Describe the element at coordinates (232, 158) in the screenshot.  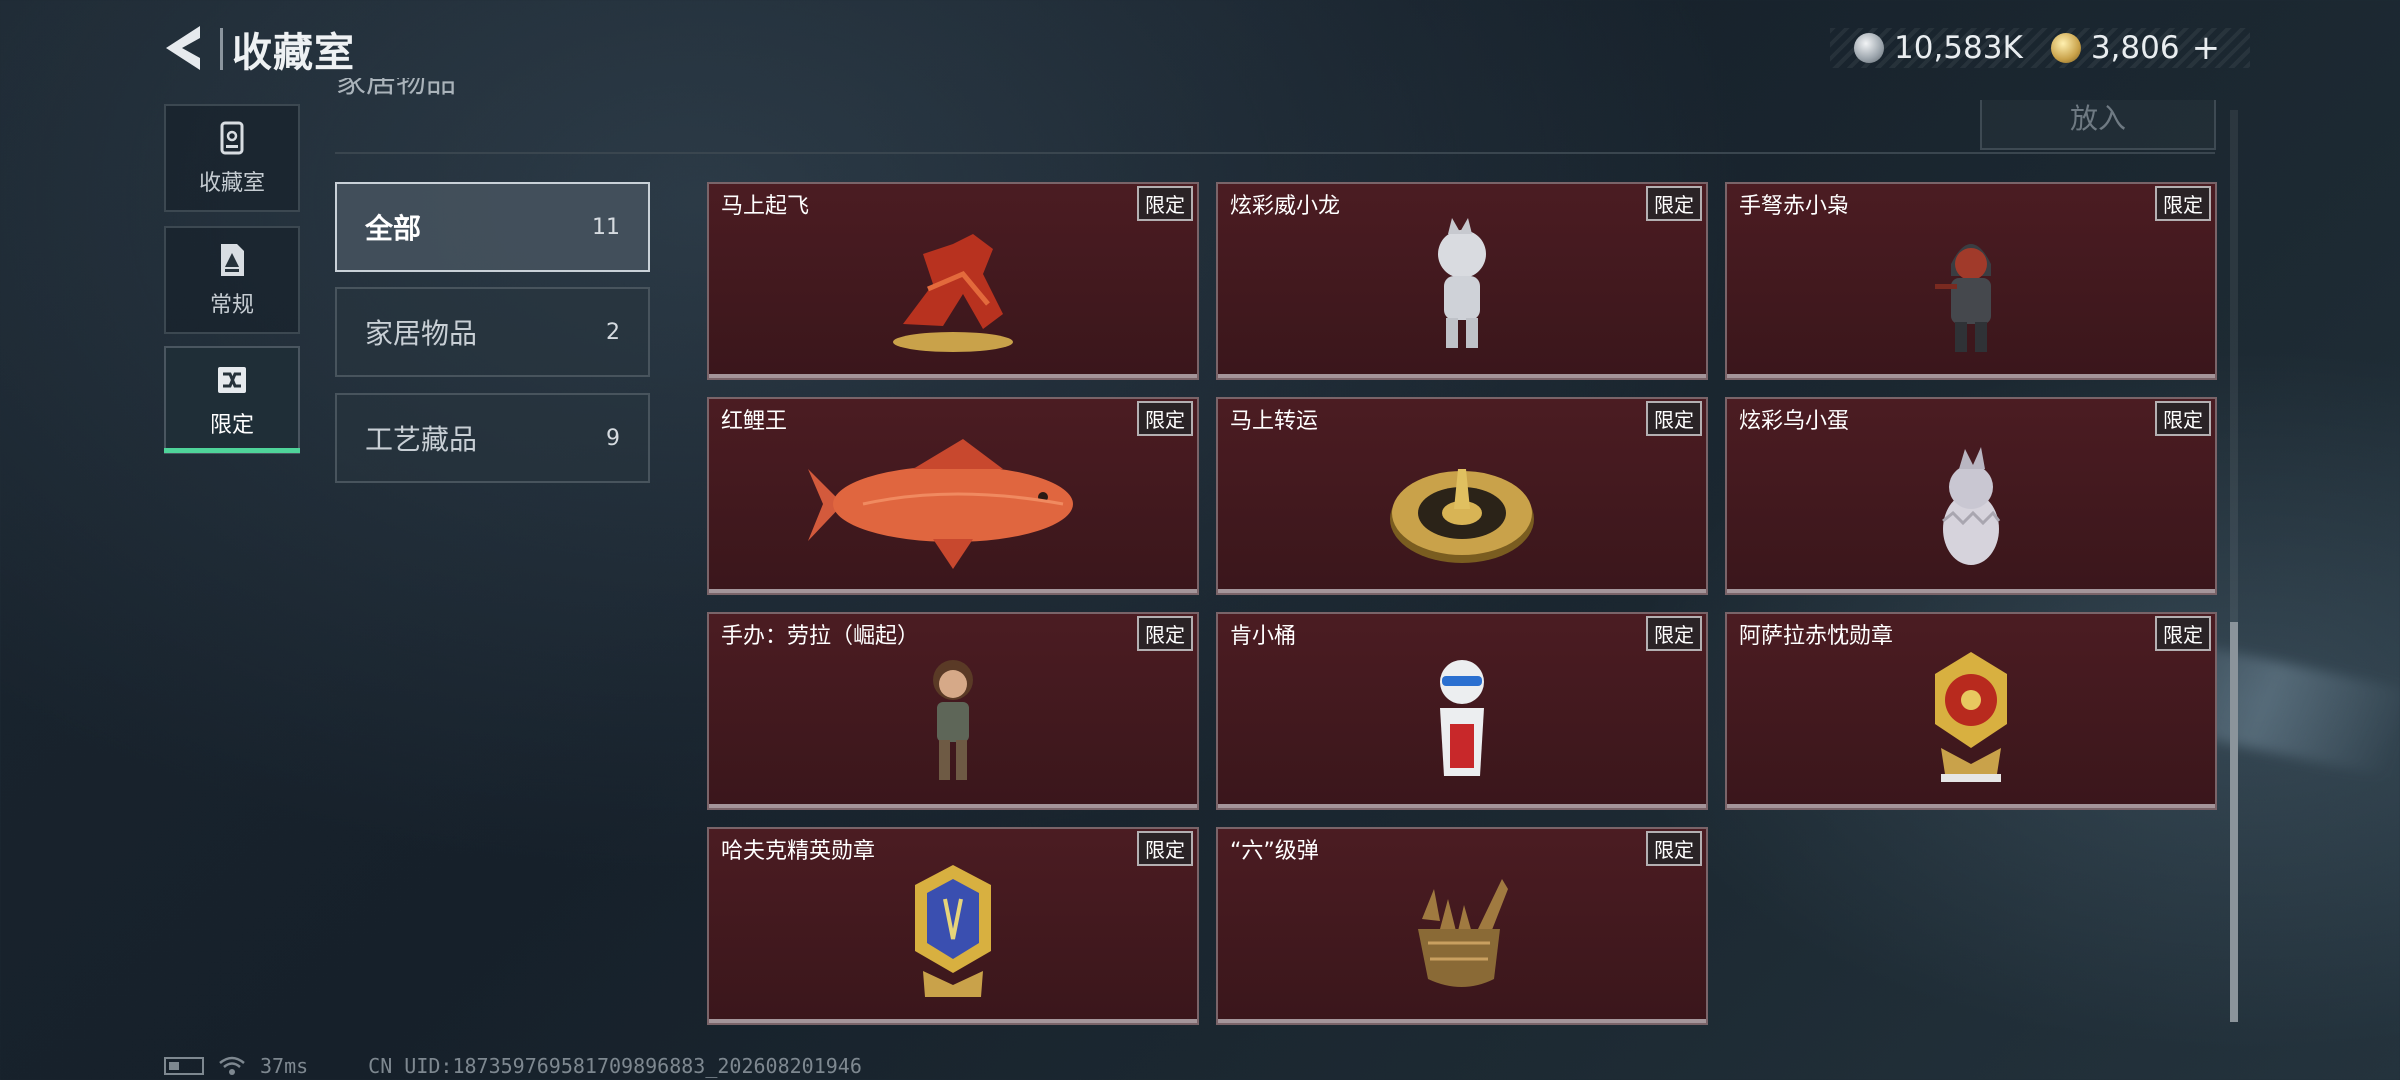
I see `nav-collection: 收藏室` at that location.